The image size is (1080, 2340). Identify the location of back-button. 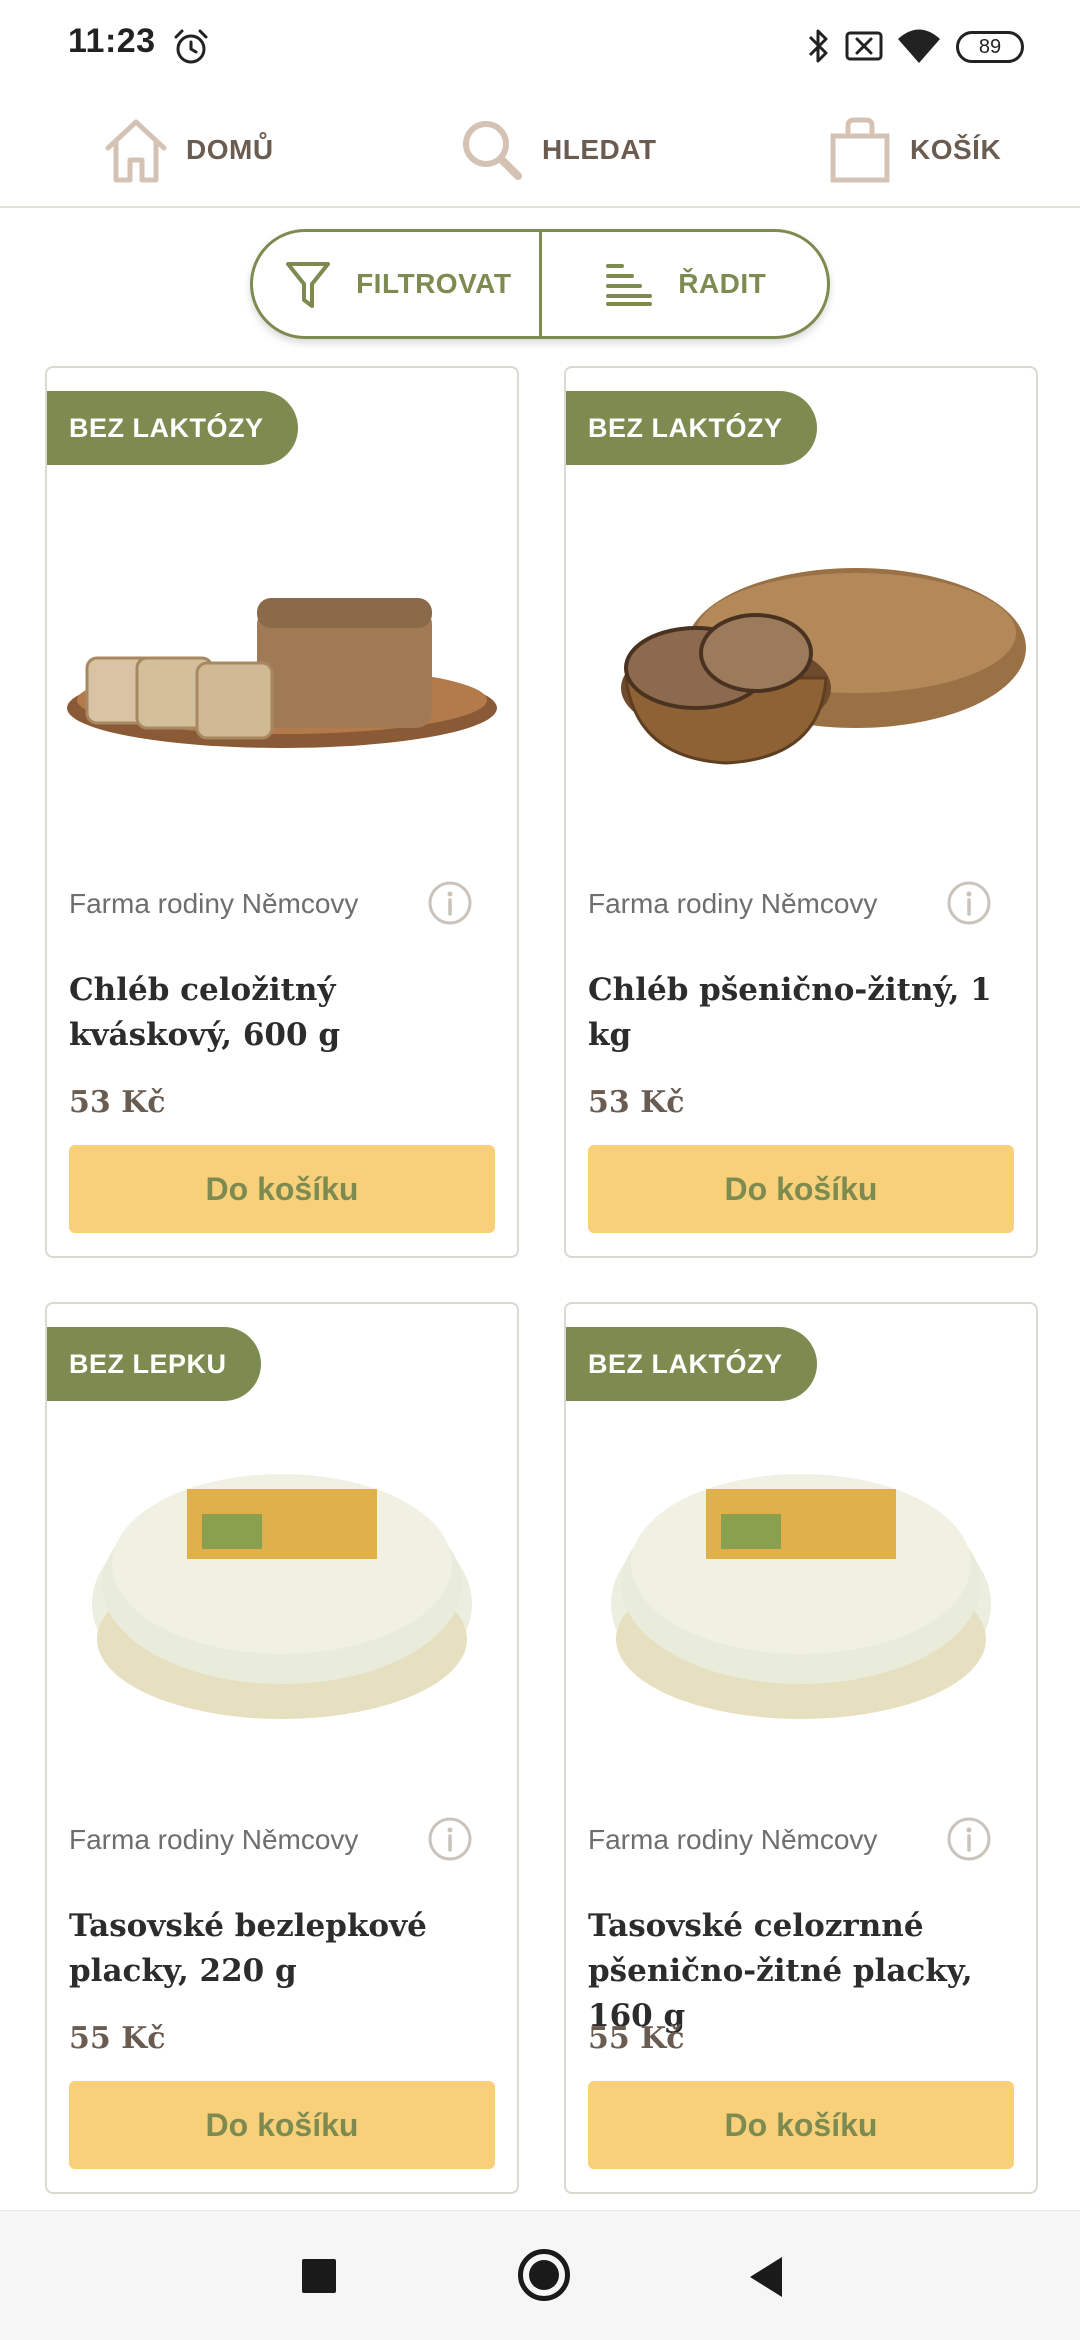
(766, 2277).